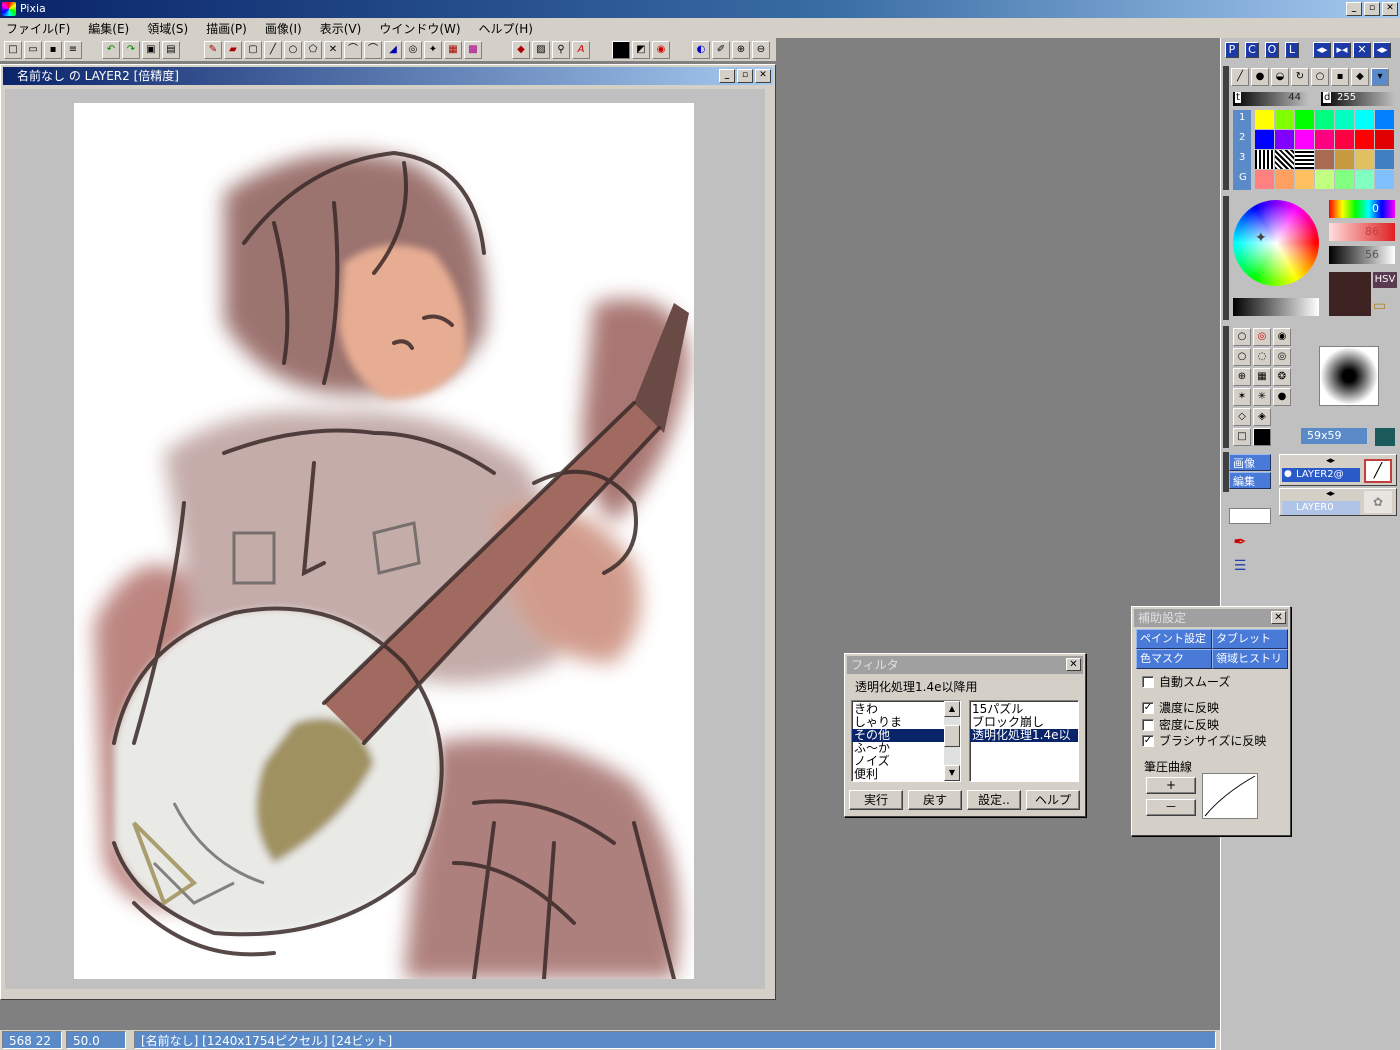 The width and height of the screenshot is (1400, 1050). What do you see at coordinates (1242, 157) in the screenshot?
I see `palette-row-3: 3` at bounding box center [1242, 157].